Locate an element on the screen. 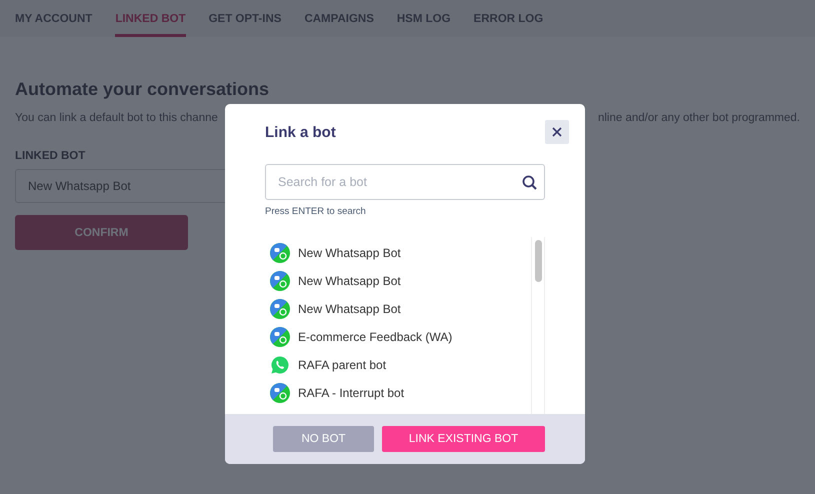 This screenshot has width=815, height=494. no-bot-button: NO BOT is located at coordinates (323, 439).